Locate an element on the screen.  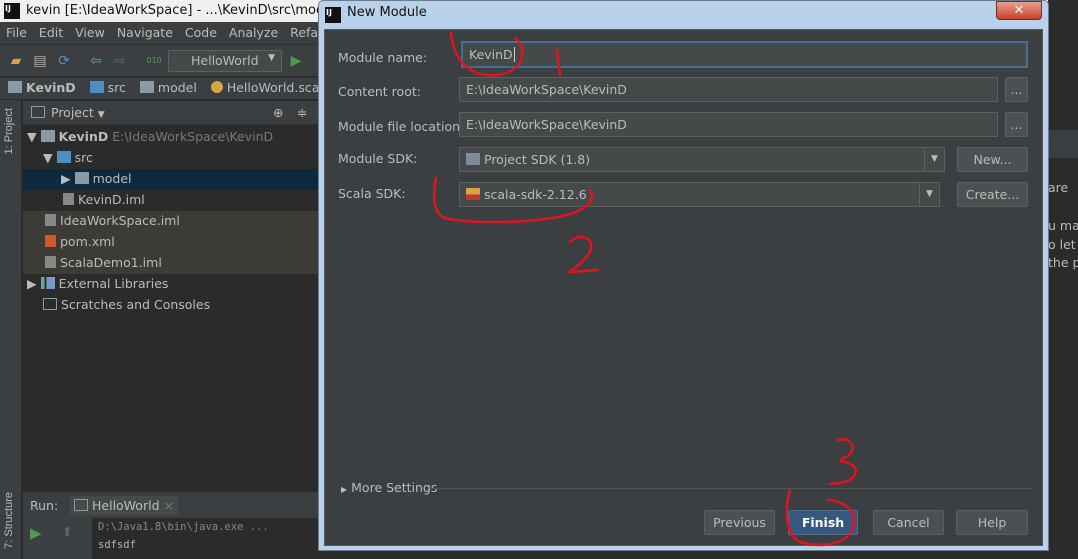
project-panel-header: Project ▼ ⊕ ≑ is located at coordinates (173, 113).